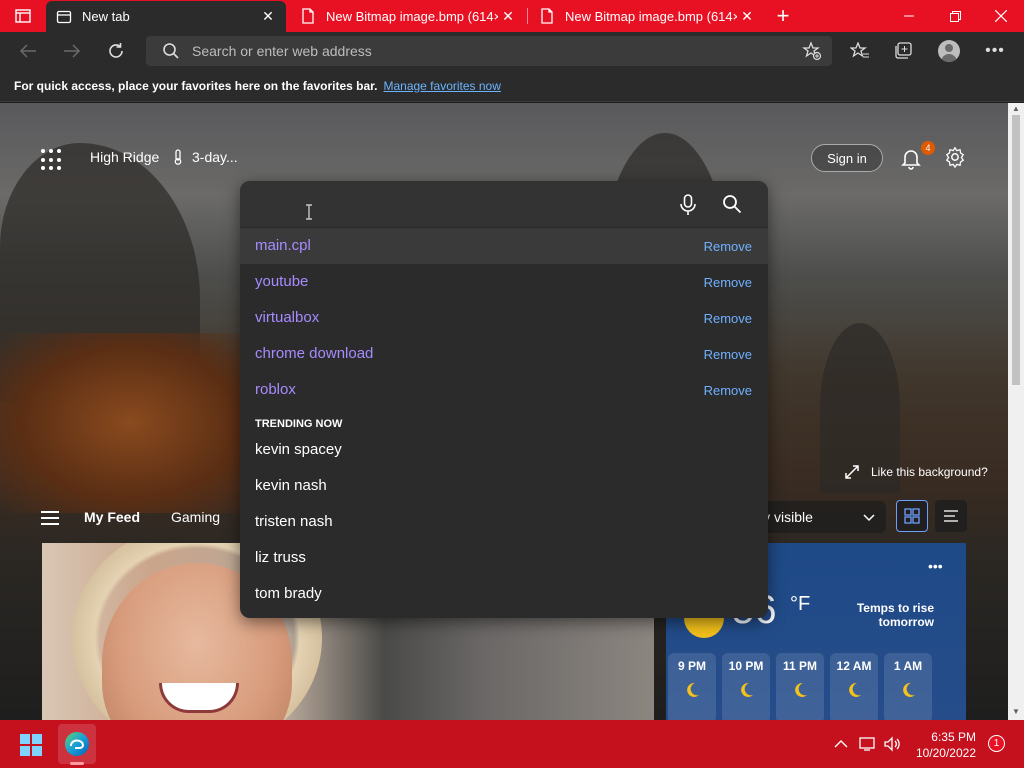 Image resolution: width=1024 pixels, height=768 pixels. What do you see at coordinates (31, 745) in the screenshot?
I see `windows-start-icon` at bounding box center [31, 745].